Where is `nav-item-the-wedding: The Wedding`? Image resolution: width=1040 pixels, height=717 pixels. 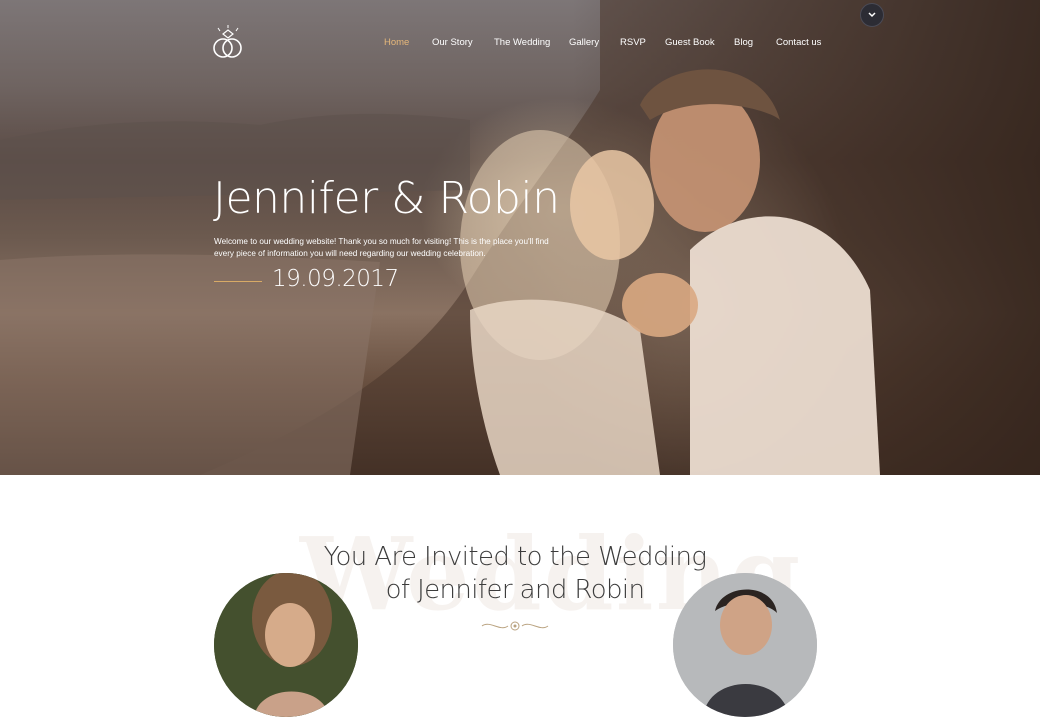 nav-item-the-wedding: The Wedding is located at coordinates (522, 42).